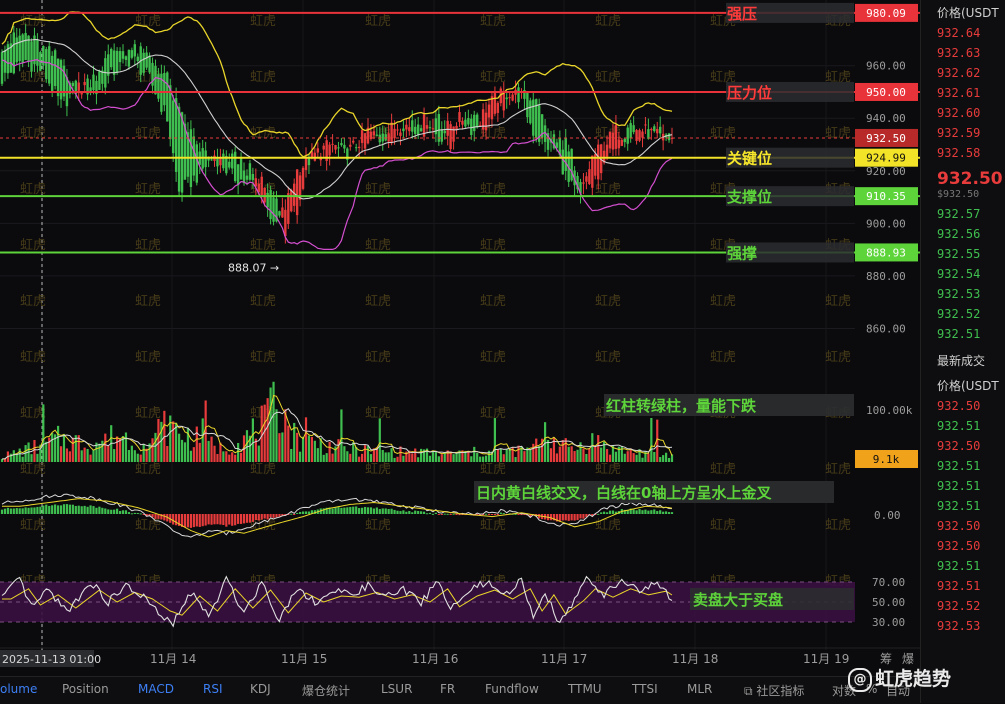  What do you see at coordinates (260, 689) in the screenshot?
I see `indicator-tab: KDJ` at bounding box center [260, 689].